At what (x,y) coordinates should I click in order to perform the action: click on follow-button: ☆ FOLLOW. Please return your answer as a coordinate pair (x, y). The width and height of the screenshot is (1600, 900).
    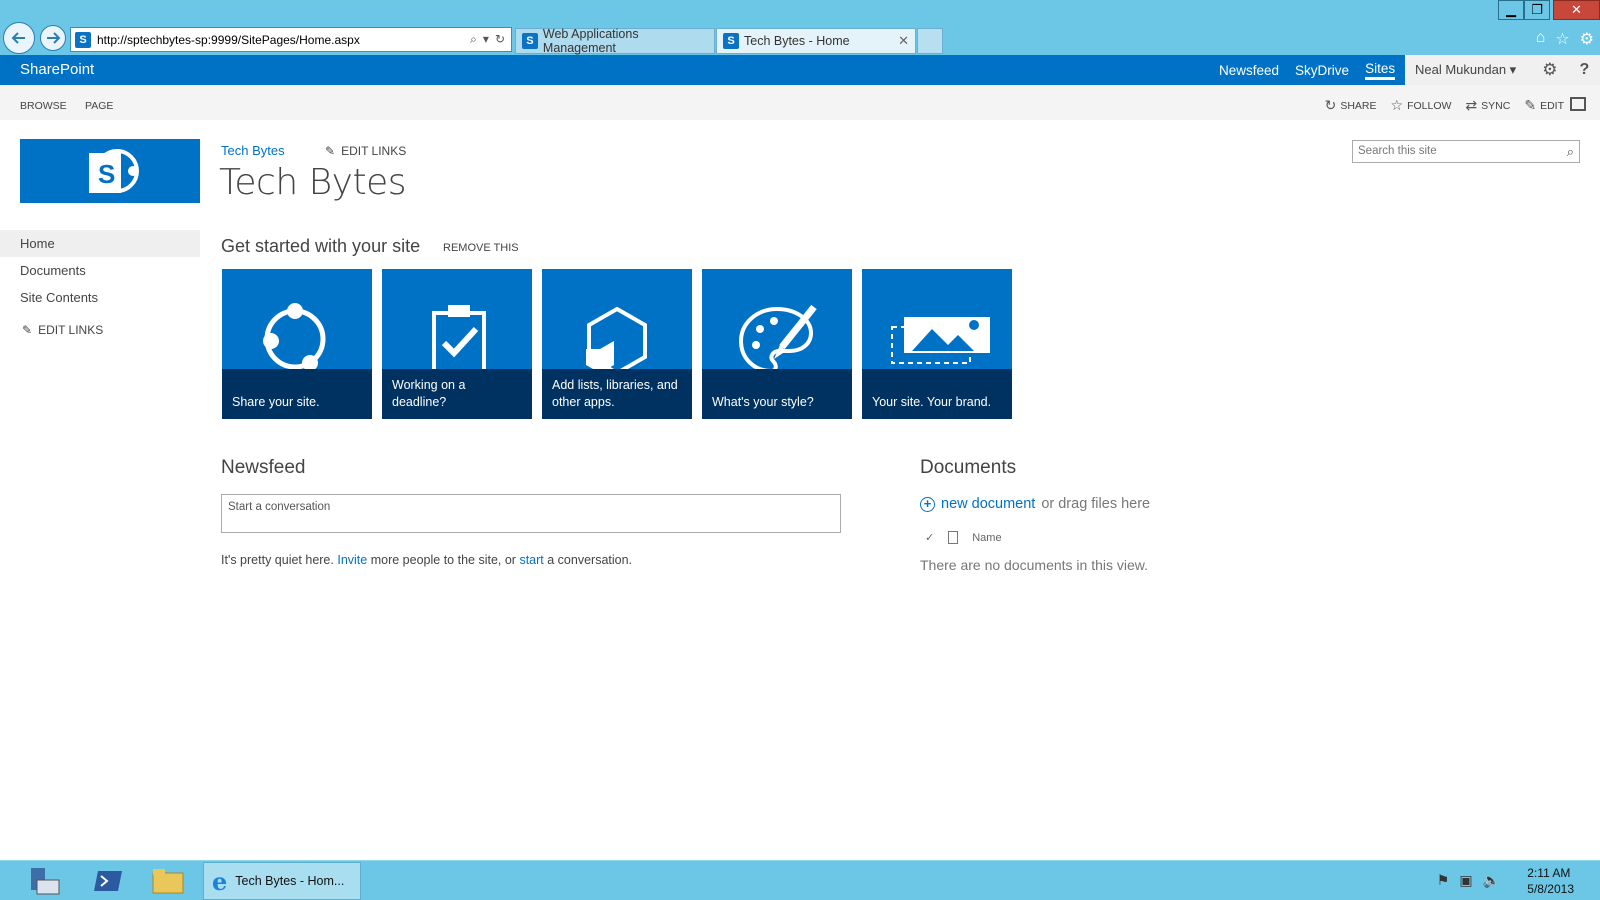
    Looking at the image, I should click on (1421, 105).